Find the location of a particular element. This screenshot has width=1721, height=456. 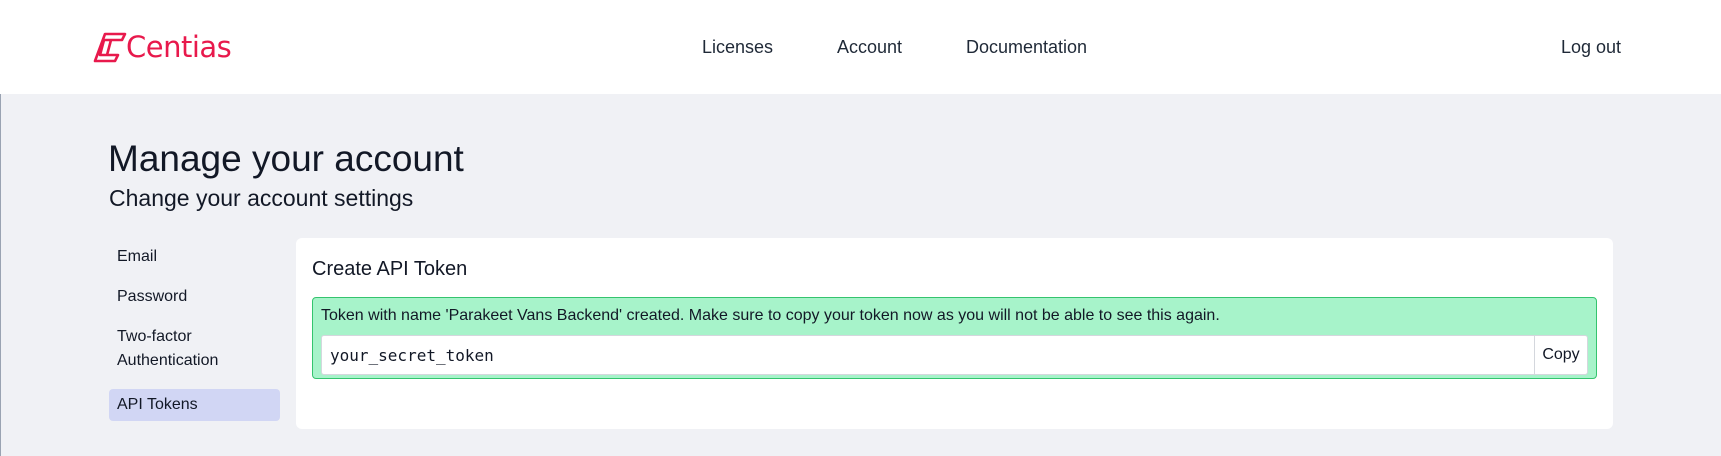

nav-documentation-link: Documentation is located at coordinates (1026, 47).